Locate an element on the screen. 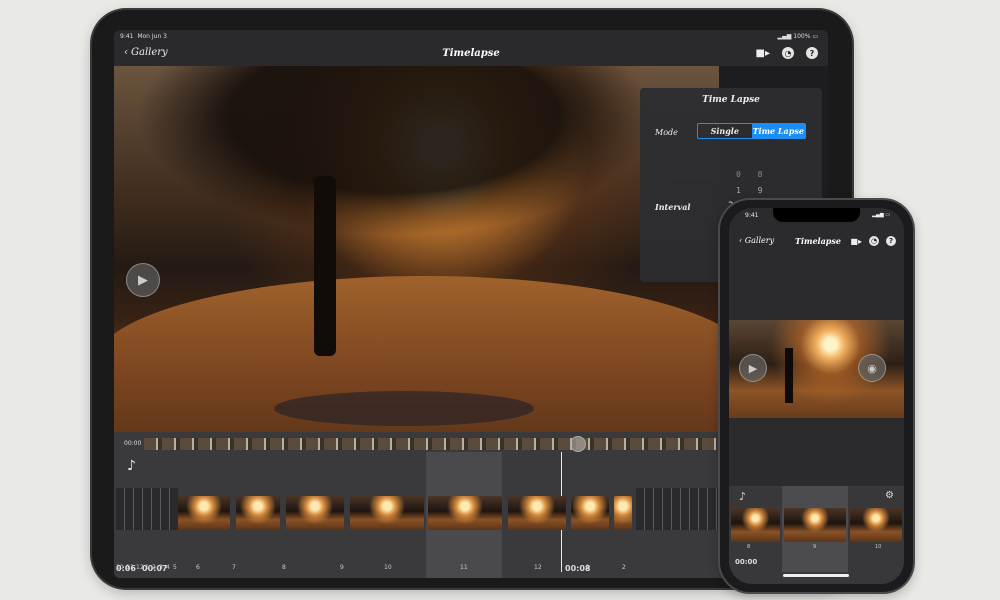  wifi-icon: ▂▄▆ is located at coordinates (784, 36).